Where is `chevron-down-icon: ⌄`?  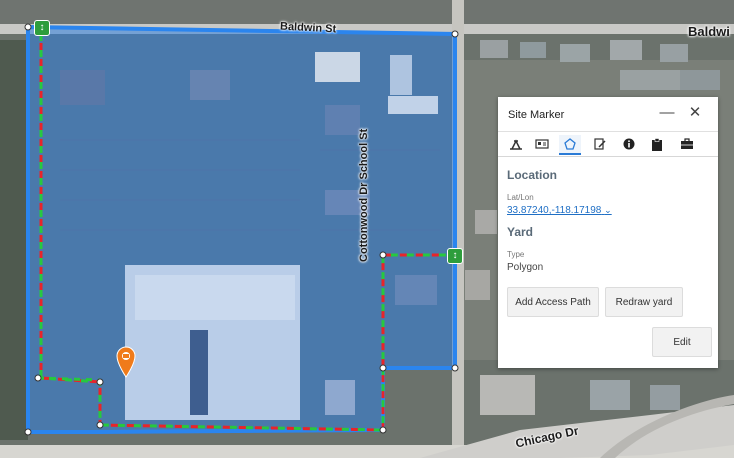 chevron-down-icon: ⌄ is located at coordinates (608, 210).